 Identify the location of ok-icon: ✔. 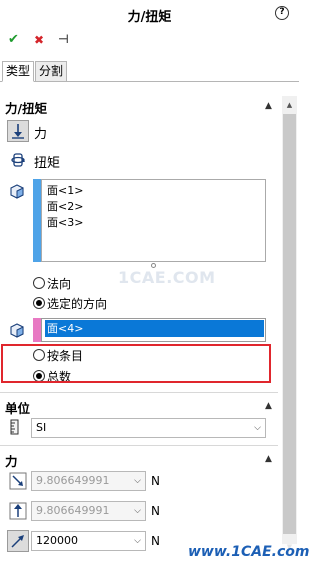
(13, 39).